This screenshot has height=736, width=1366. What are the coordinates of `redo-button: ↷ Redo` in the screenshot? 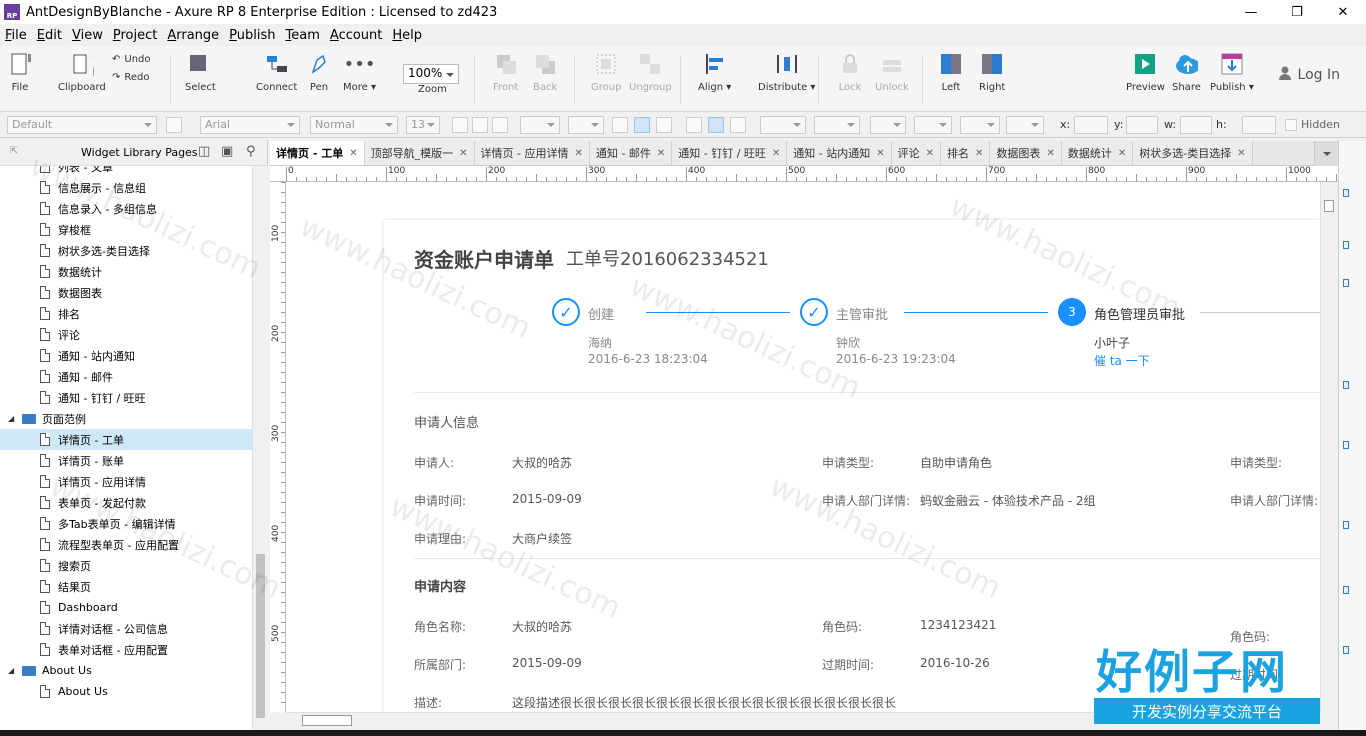 It's located at (131, 77).